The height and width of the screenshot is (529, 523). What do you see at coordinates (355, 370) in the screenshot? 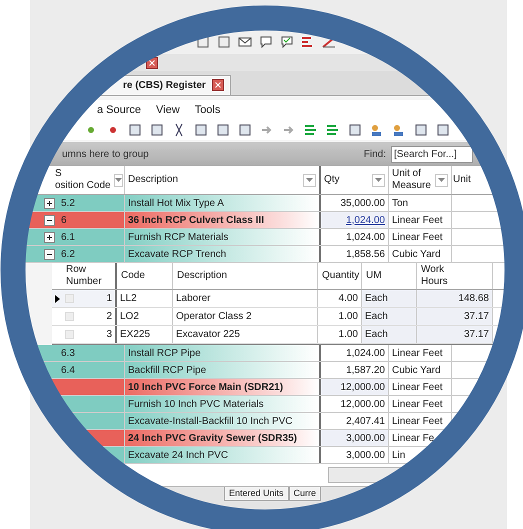
I see `table-cell: 1,587.20` at bounding box center [355, 370].